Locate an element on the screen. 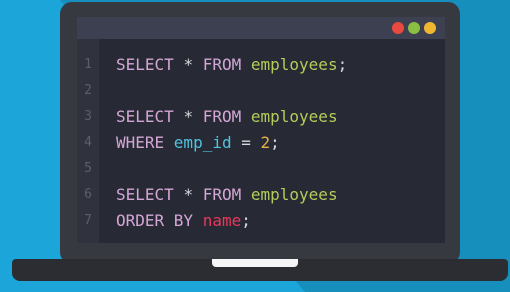 This screenshot has height=292, width=510. code-token: name is located at coordinates (222, 220).